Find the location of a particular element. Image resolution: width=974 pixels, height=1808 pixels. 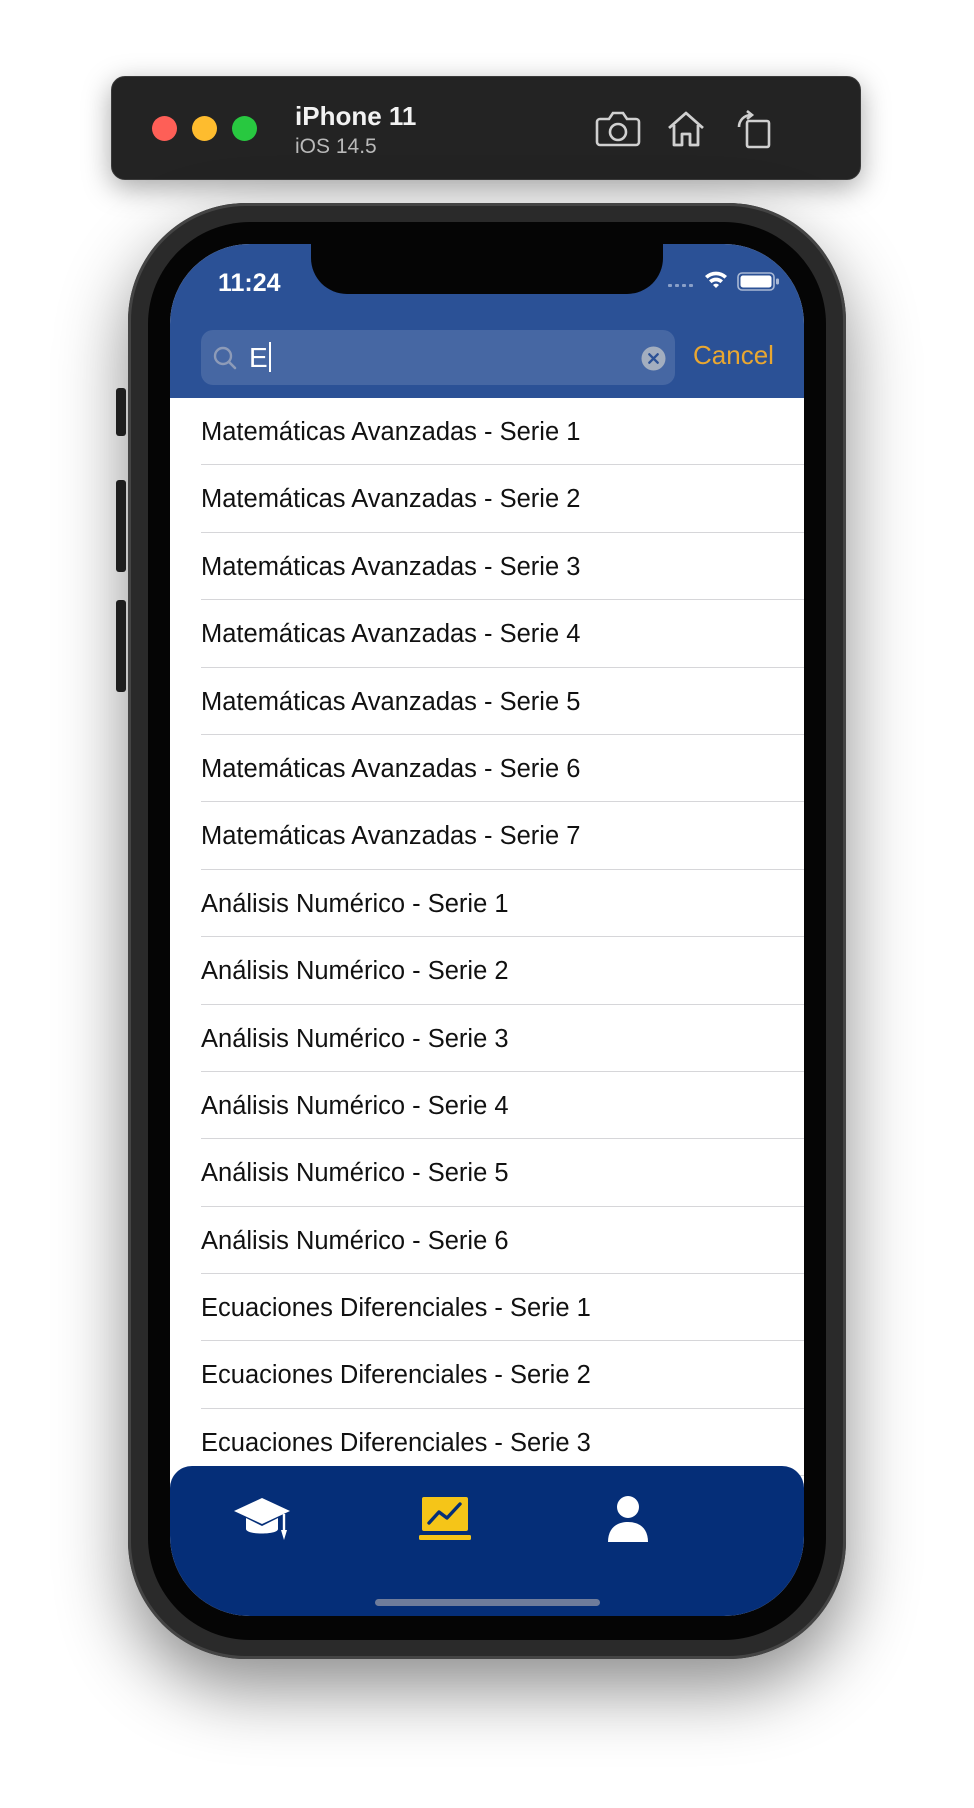

tab-profile is located at coordinates (628, 1520).